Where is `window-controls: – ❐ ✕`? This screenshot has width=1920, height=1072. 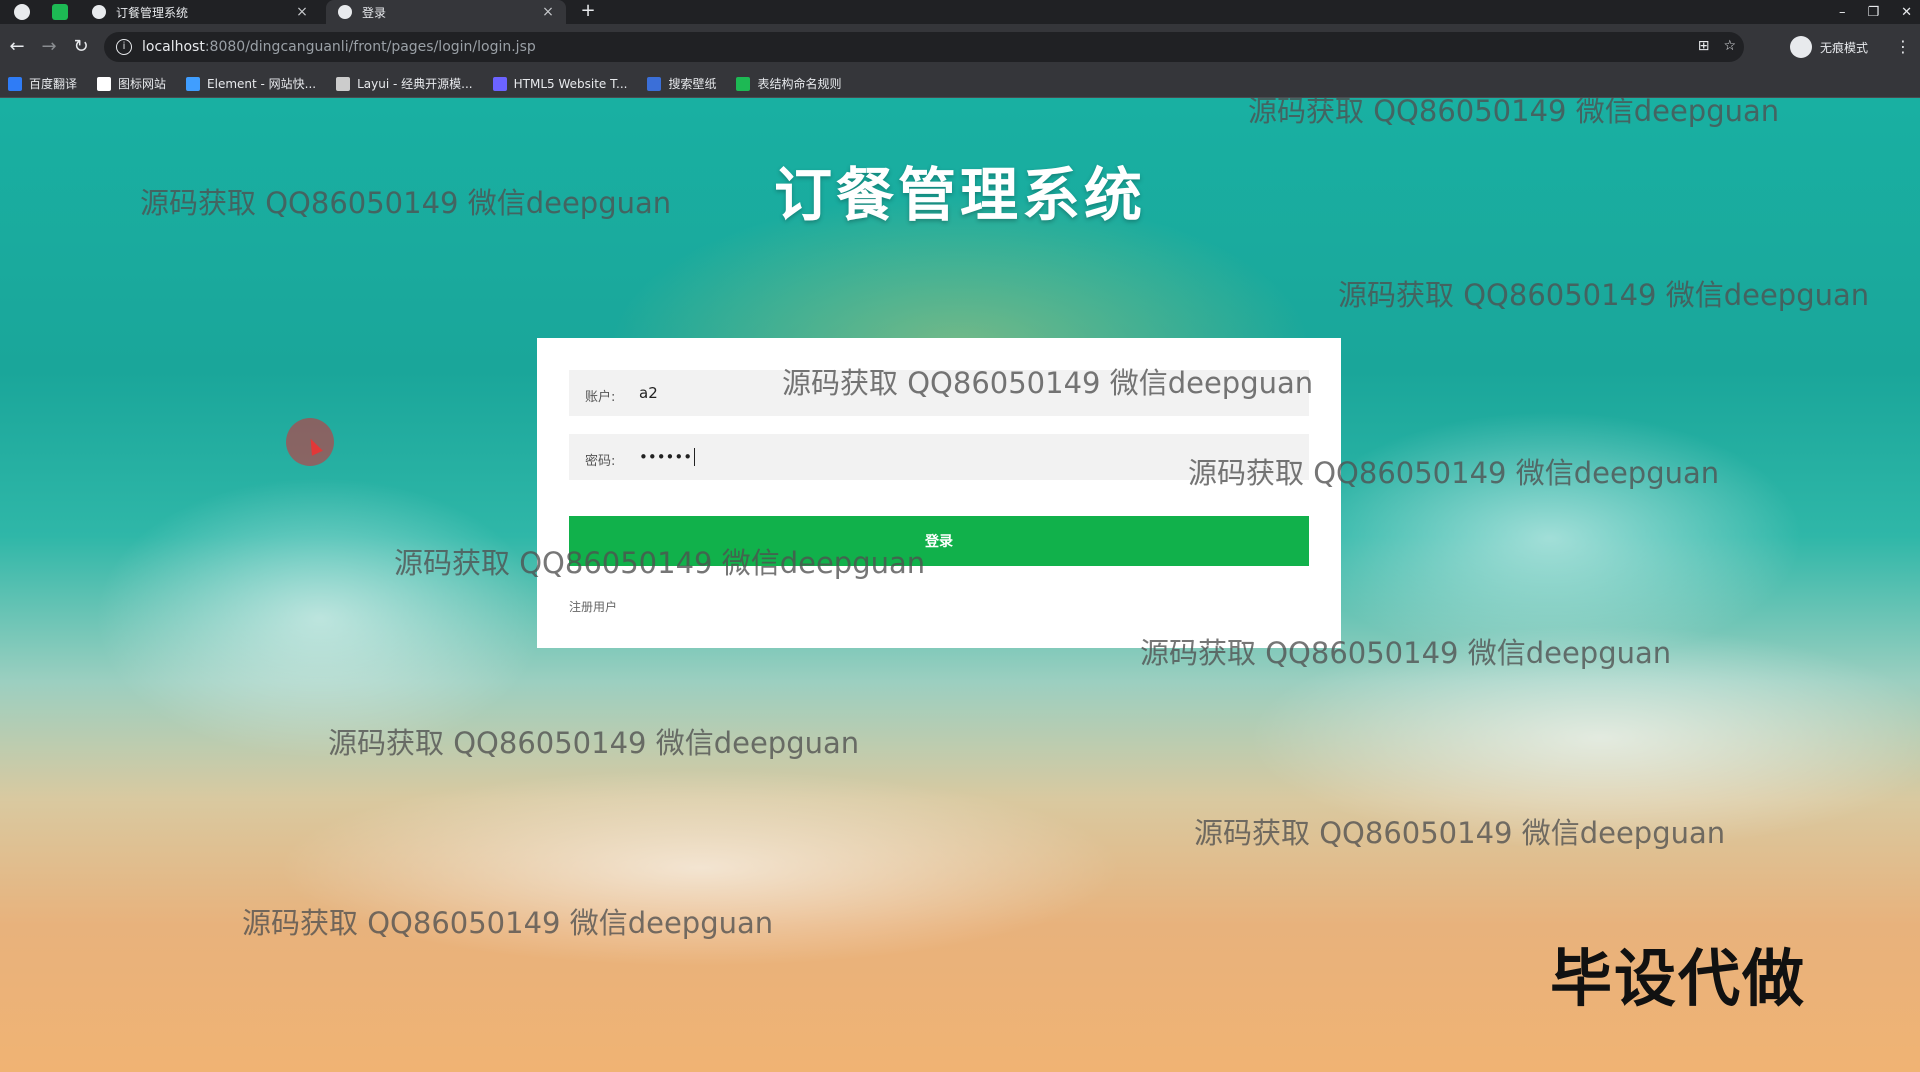
window-controls: – ❐ ✕ is located at coordinates (1875, 12).